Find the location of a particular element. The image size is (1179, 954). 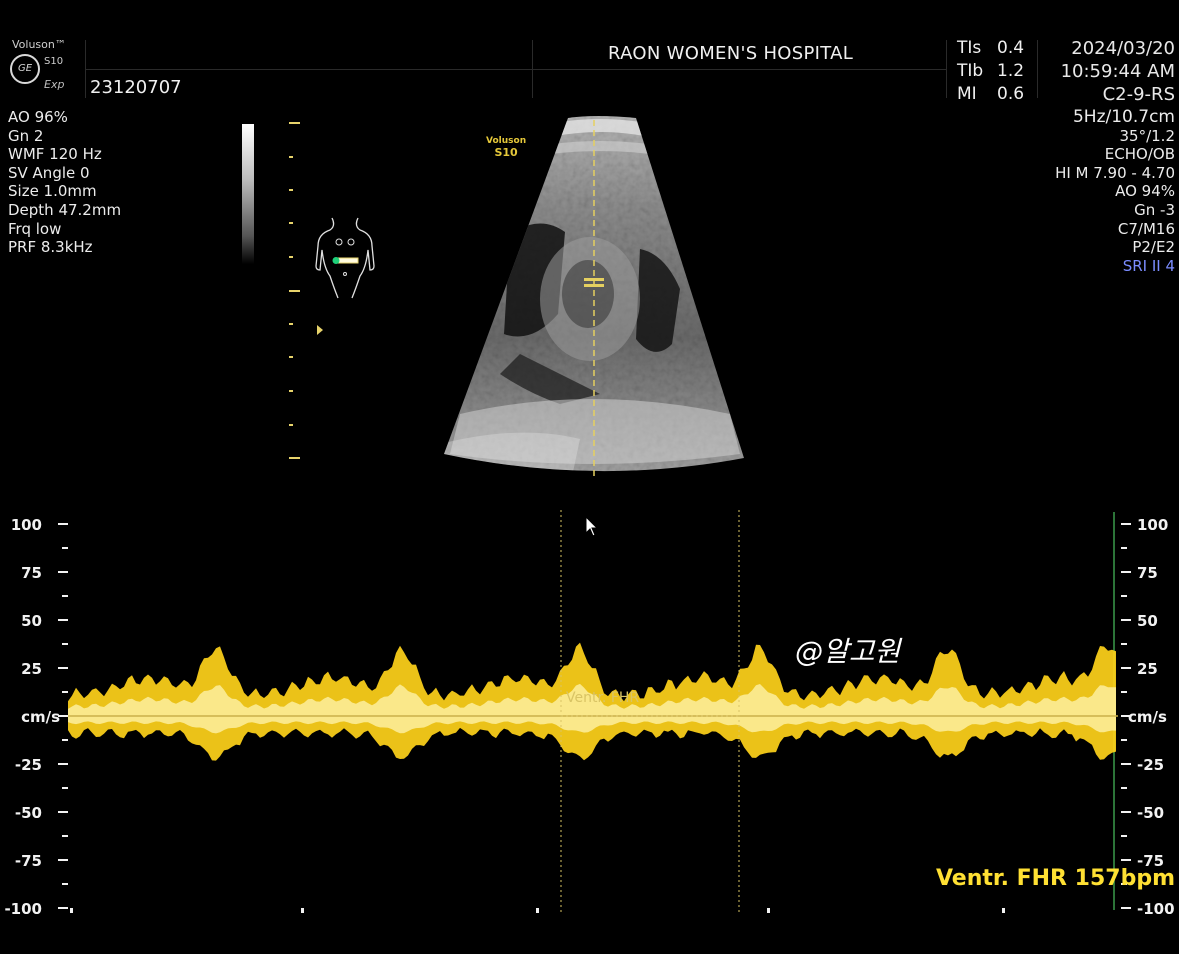

param-line: AO 94% is located at coordinates (1115, 191).